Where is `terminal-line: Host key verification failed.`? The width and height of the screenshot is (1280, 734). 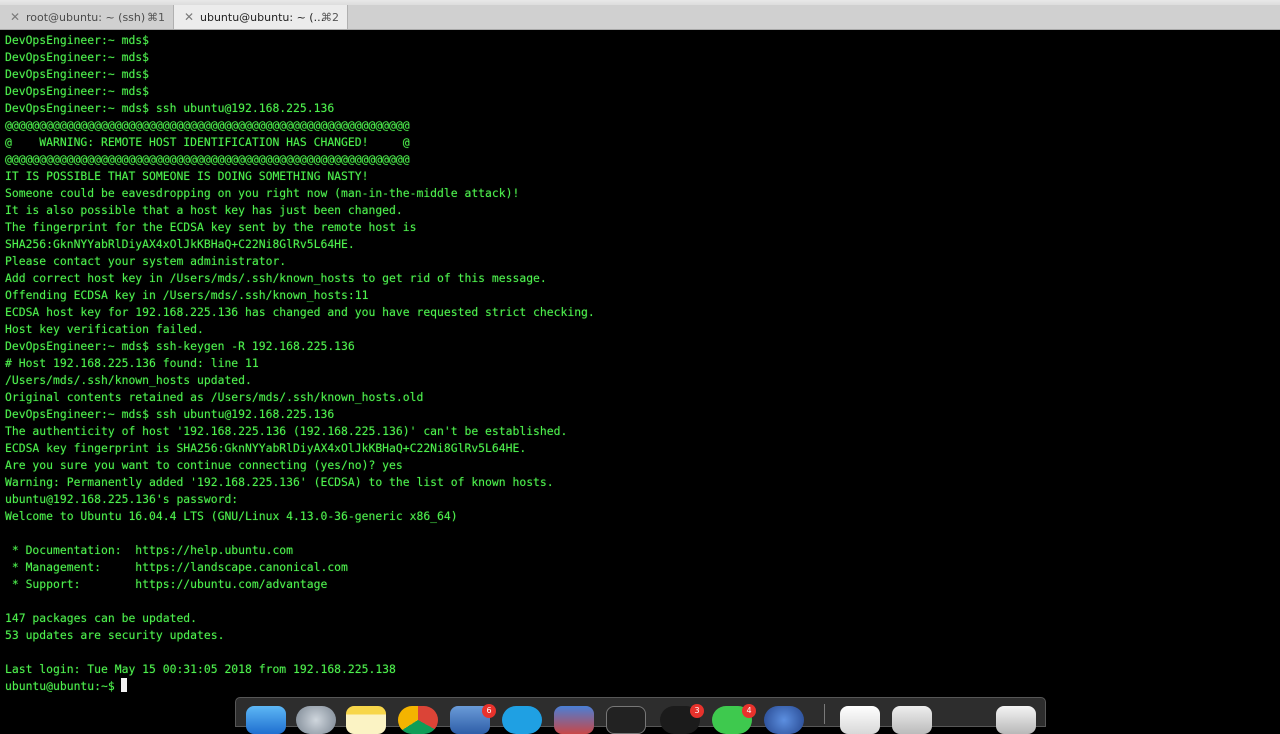 terminal-line: Host key verification failed. is located at coordinates (104, 329).